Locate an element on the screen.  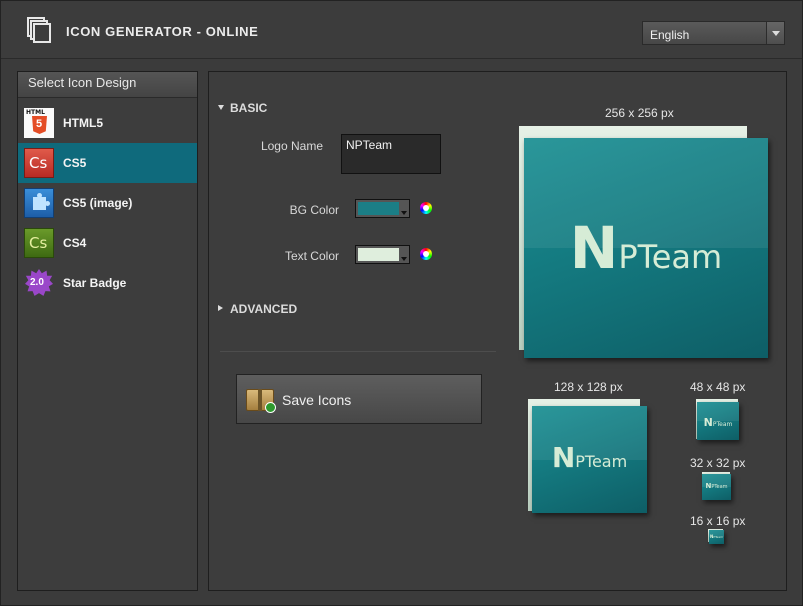
sidebar-item-cs5: Cs CS5 is located at coordinates (107, 163).